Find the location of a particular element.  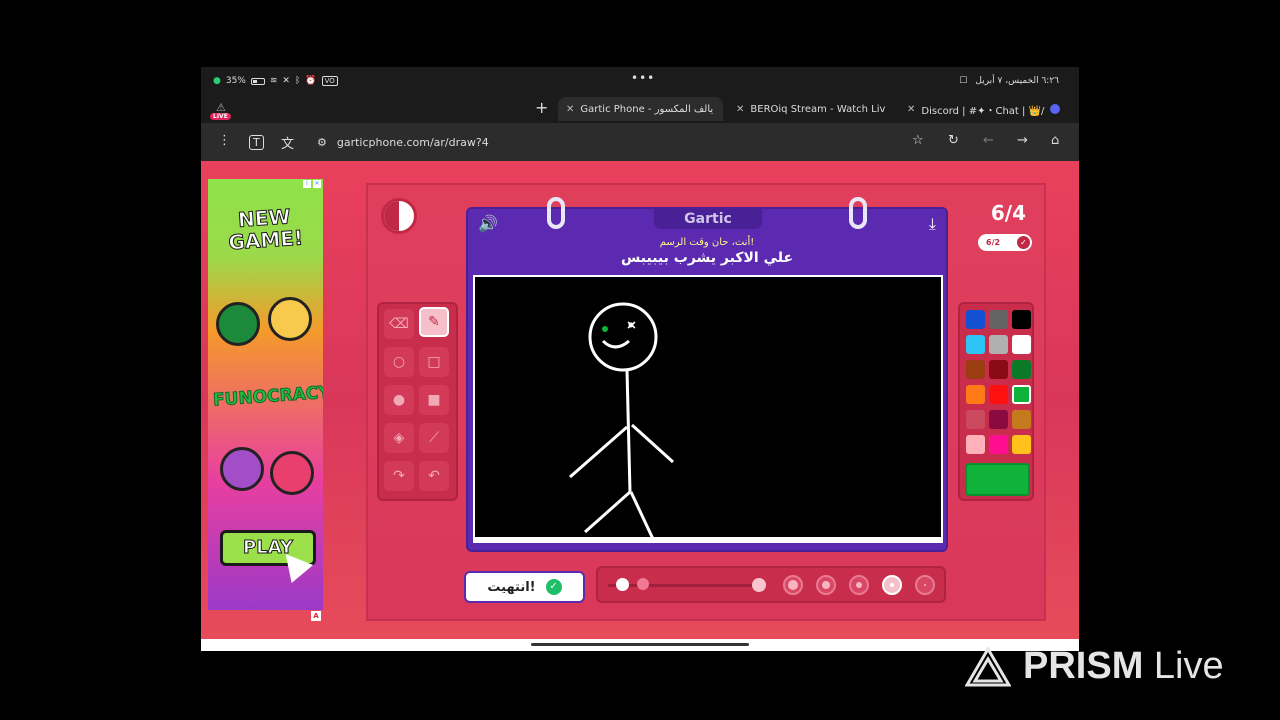

ad-close-icon: ✕ is located at coordinates (317, 184).